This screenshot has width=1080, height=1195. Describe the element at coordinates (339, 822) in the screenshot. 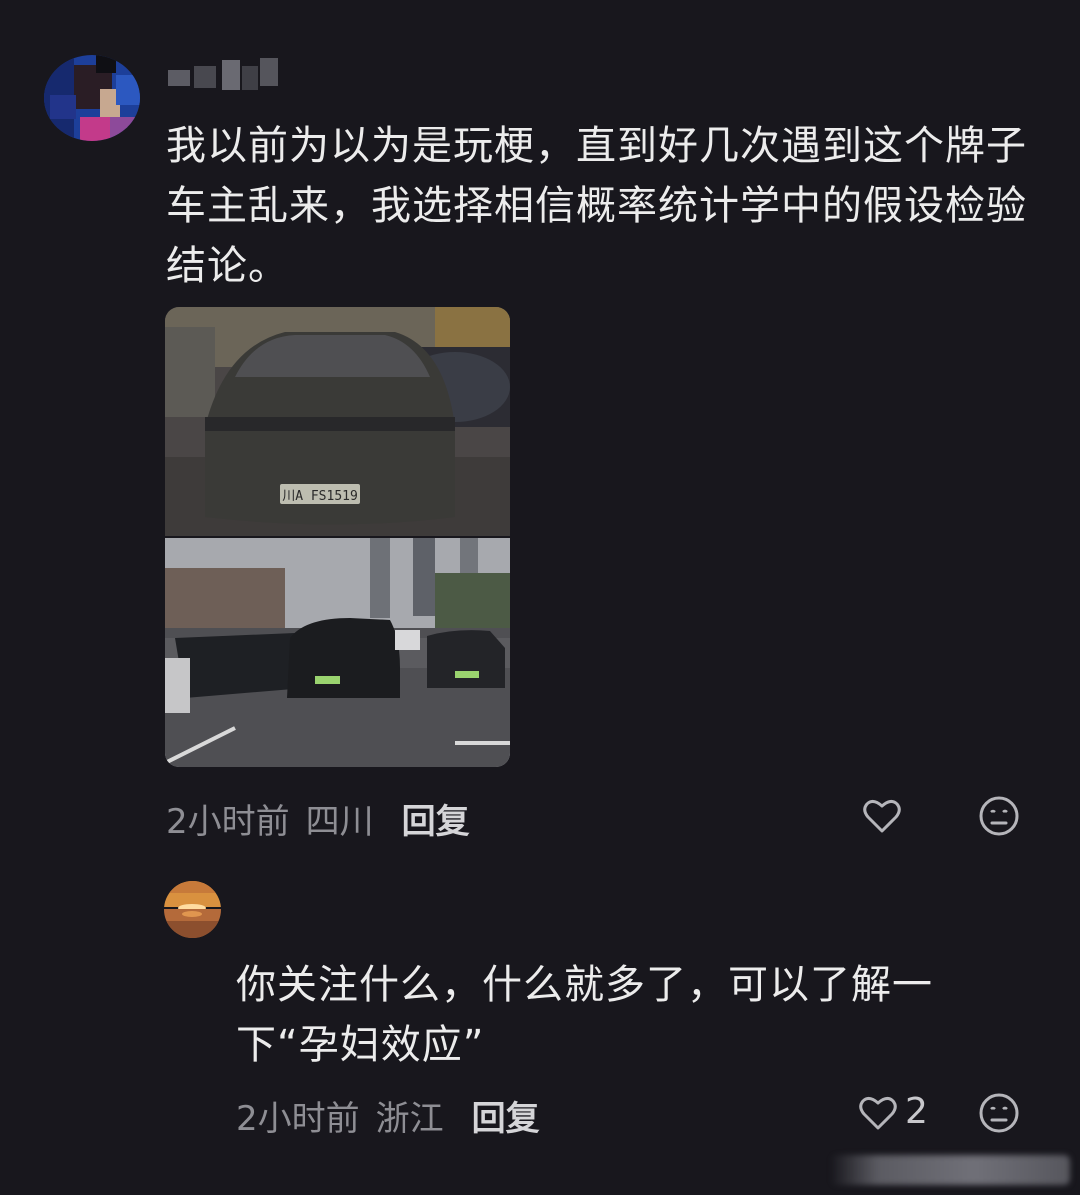

I see `location: 四川` at that location.